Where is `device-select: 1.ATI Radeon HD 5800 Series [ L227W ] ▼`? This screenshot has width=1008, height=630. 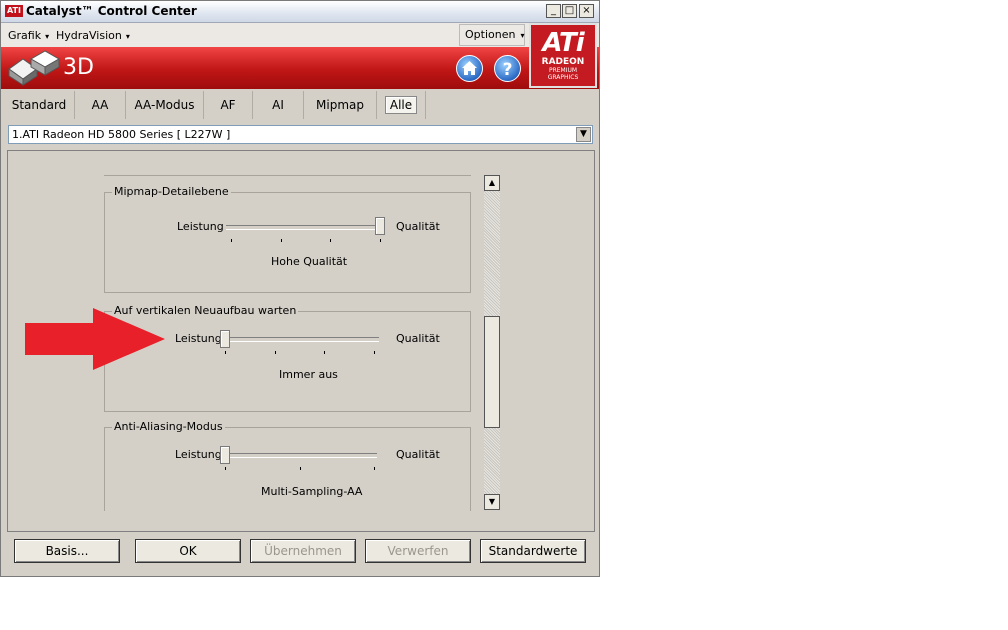 device-select: 1.ATI Radeon HD 5800 Series [ L227W ] ▼ is located at coordinates (300, 134).